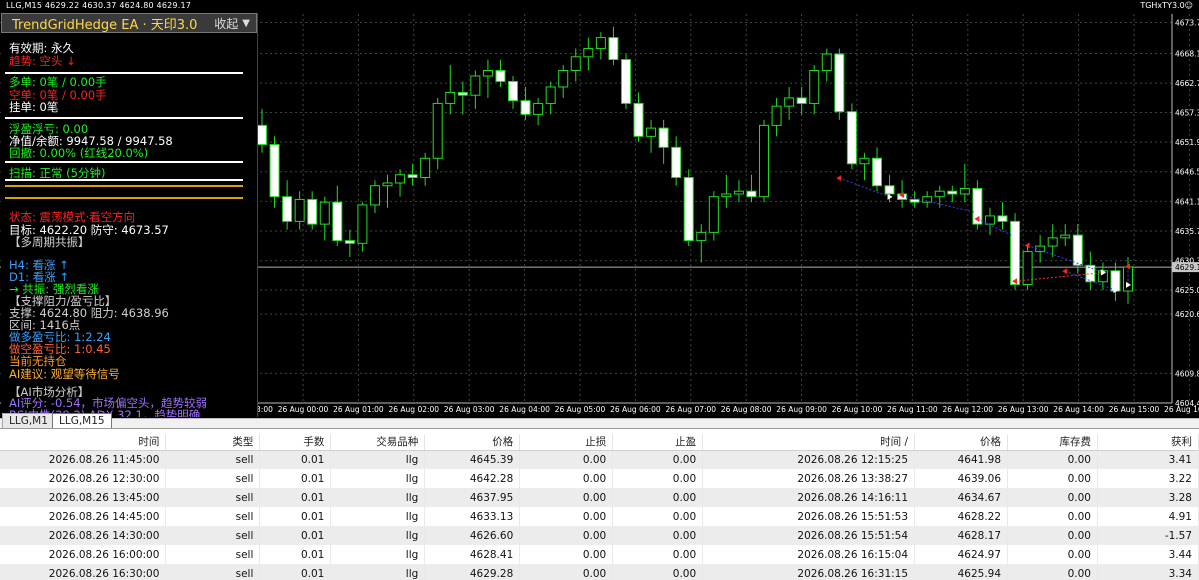 This screenshot has height=580, width=1199. Describe the element at coordinates (566, 442) in the screenshot. I see `column-header: 止损` at that location.